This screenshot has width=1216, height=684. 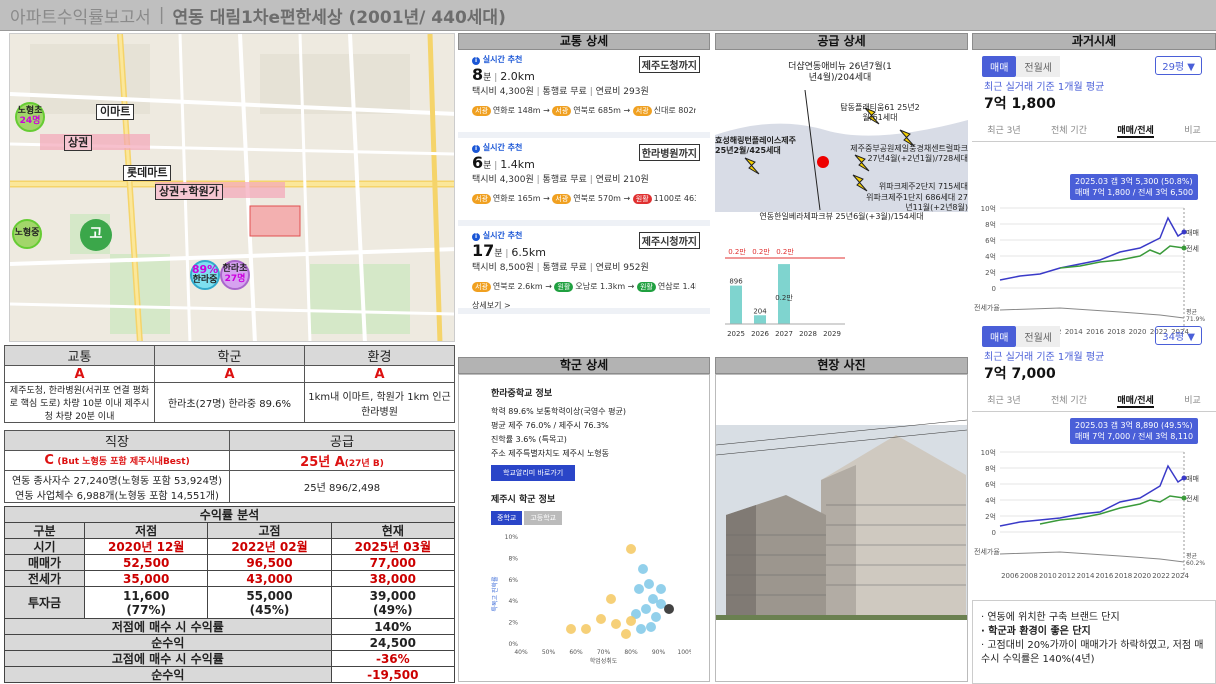 What do you see at coordinates (1044, 87) in the screenshot?
I see `price-subtitle: 최근 실거래 기준 1개월 평균` at bounding box center [1044, 87].